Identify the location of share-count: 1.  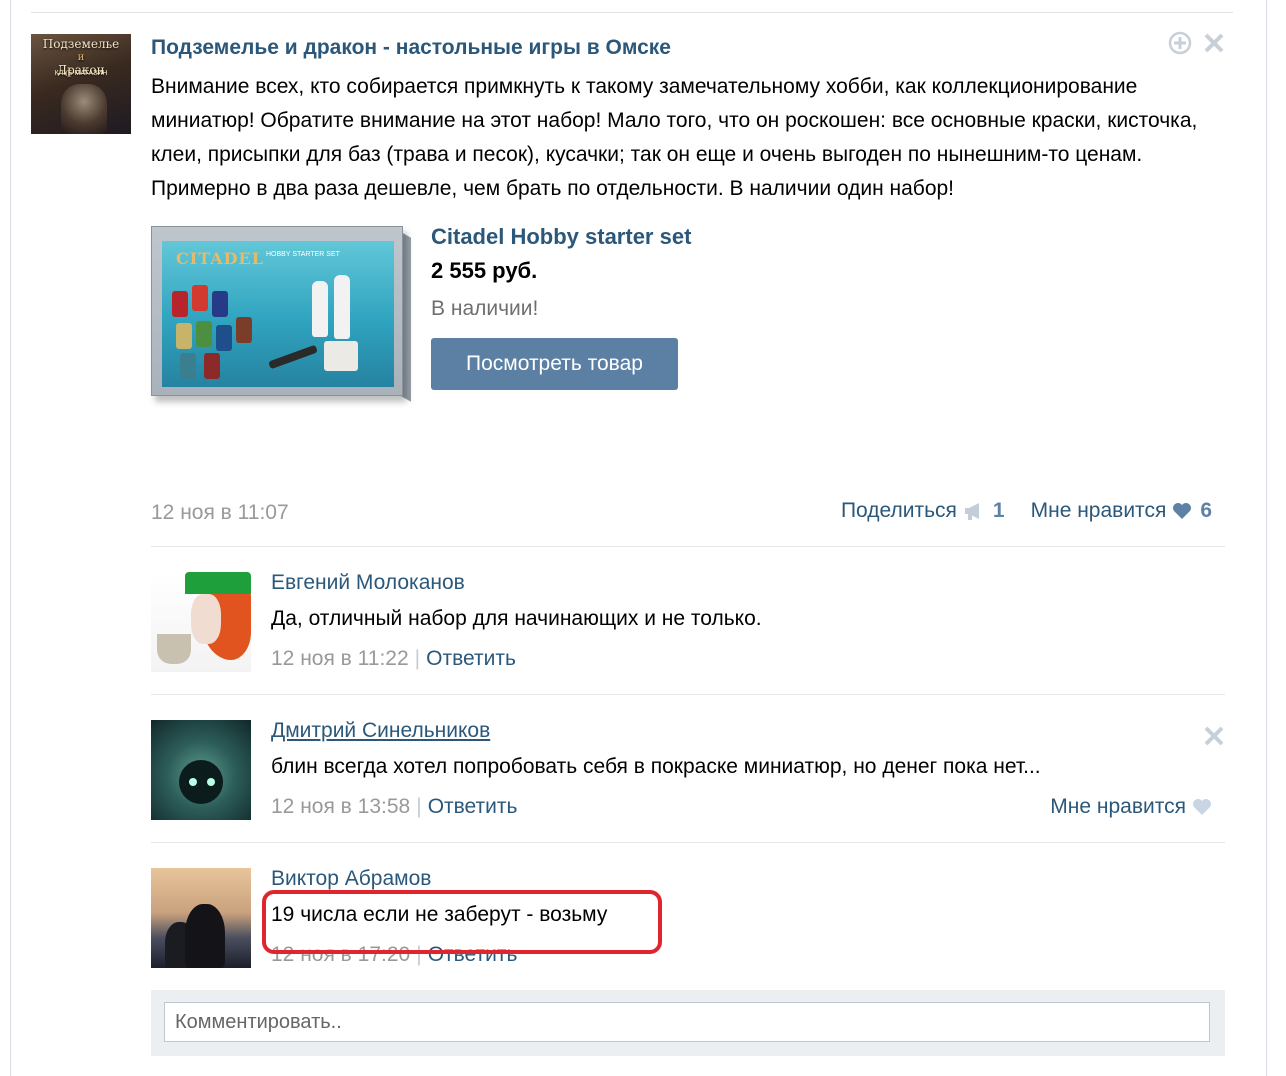
(998, 510).